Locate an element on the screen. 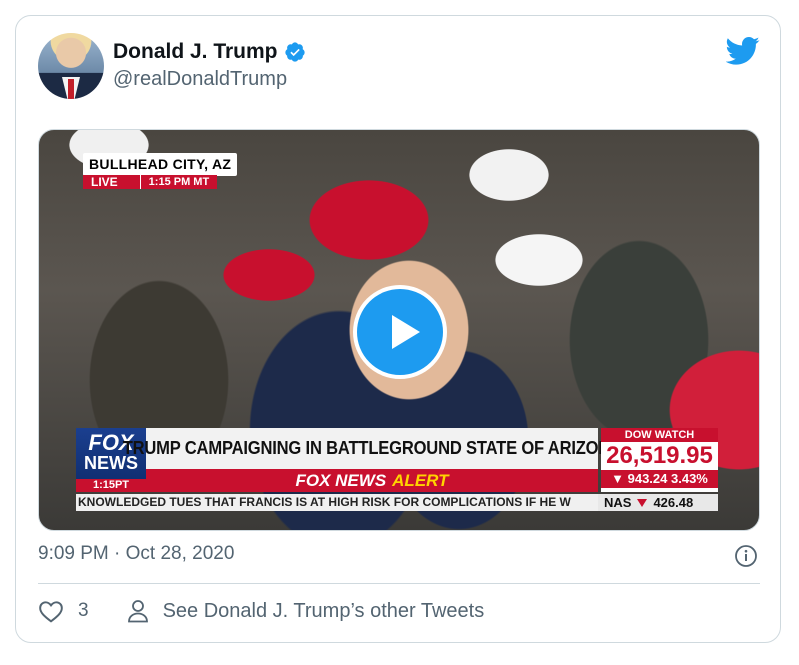 Image resolution: width=799 pixels, height=665 pixels. like-action: 3 is located at coordinates (63, 611).